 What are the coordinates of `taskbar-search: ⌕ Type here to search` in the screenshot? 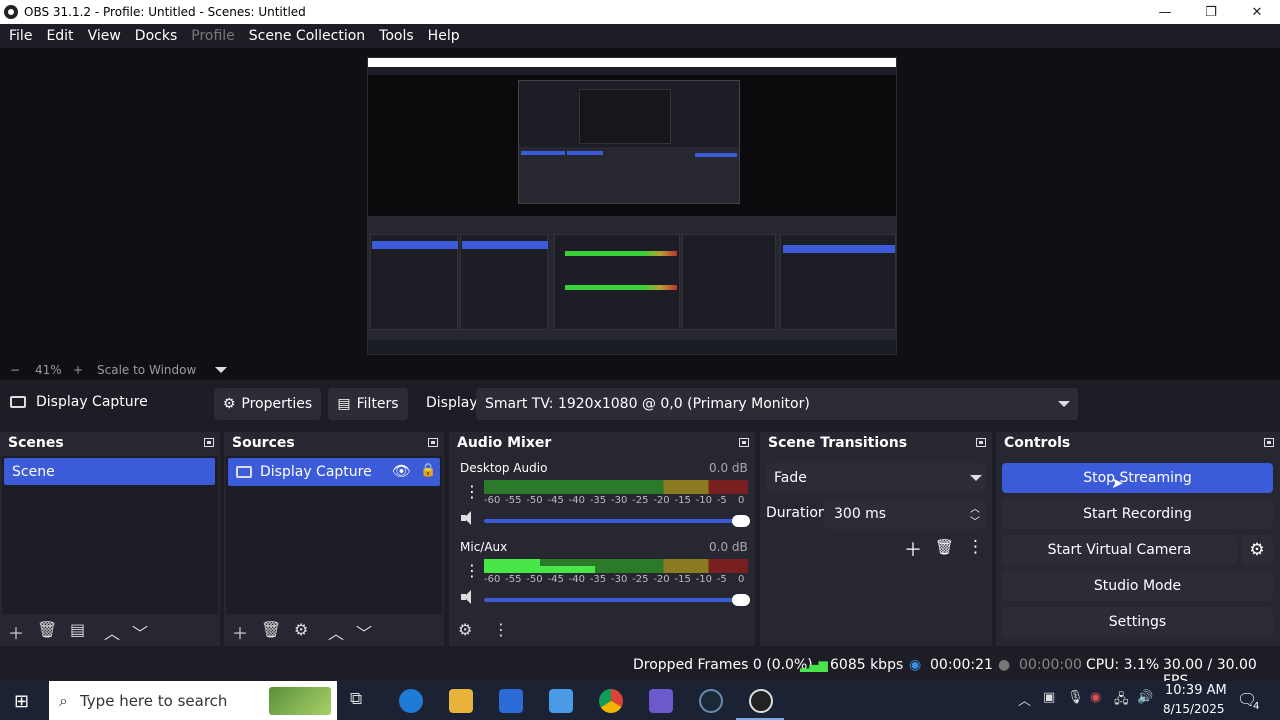 It's located at (193, 700).